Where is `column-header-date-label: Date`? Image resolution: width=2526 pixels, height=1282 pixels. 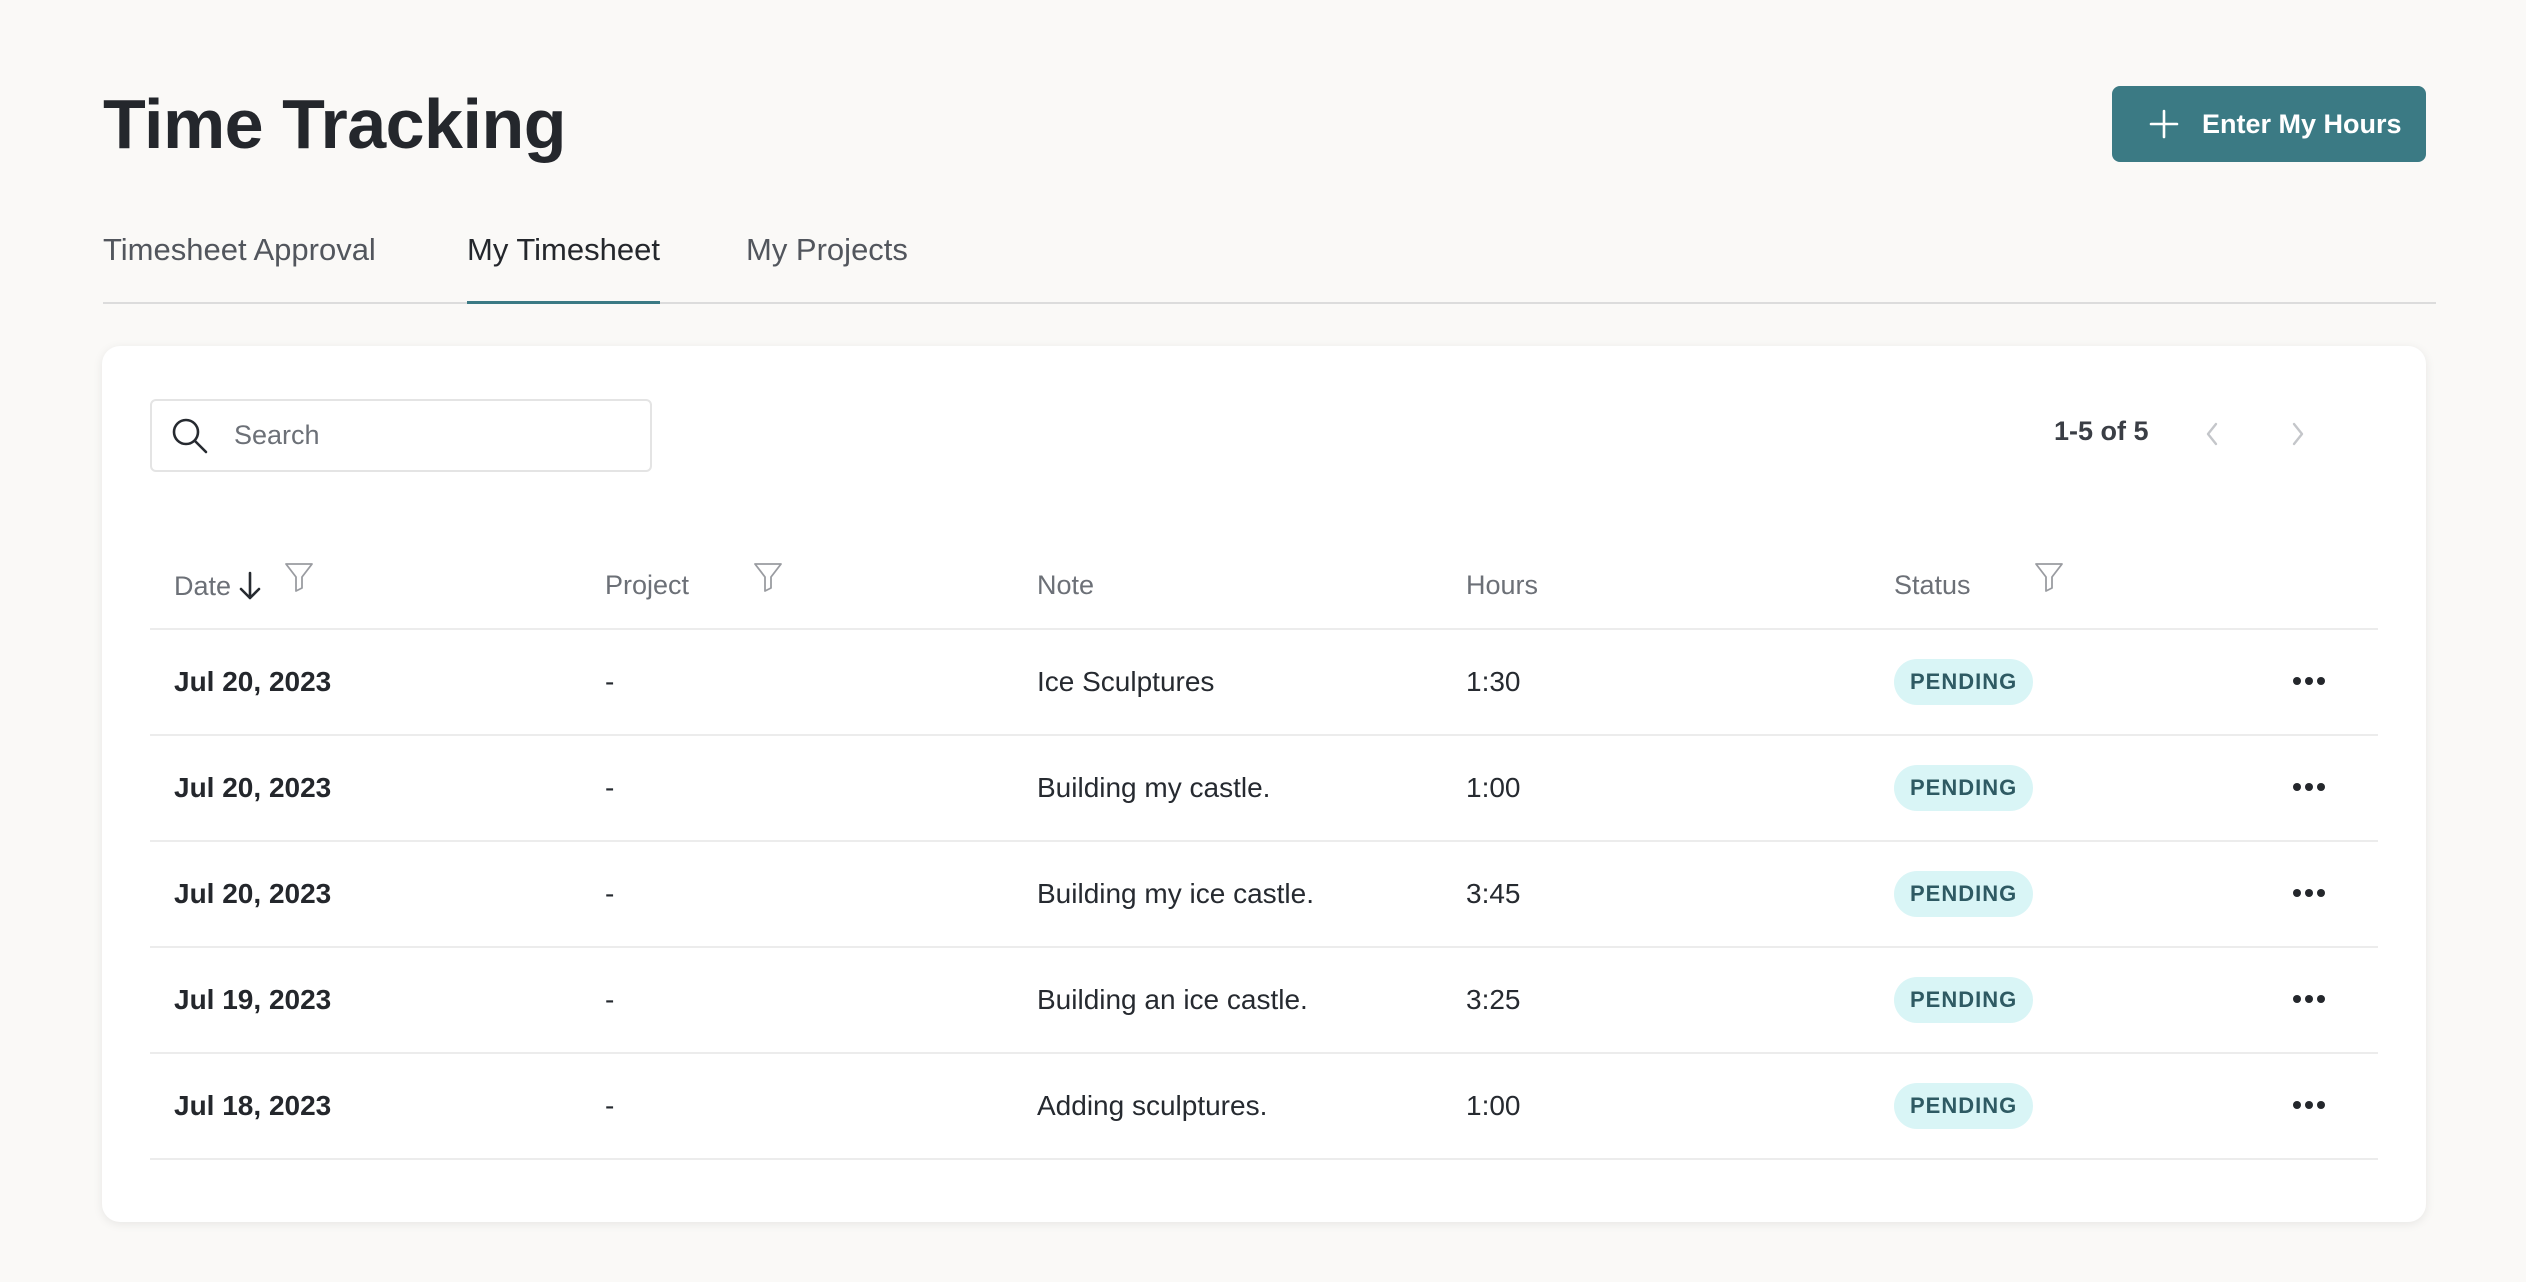 column-header-date-label: Date is located at coordinates (203, 585).